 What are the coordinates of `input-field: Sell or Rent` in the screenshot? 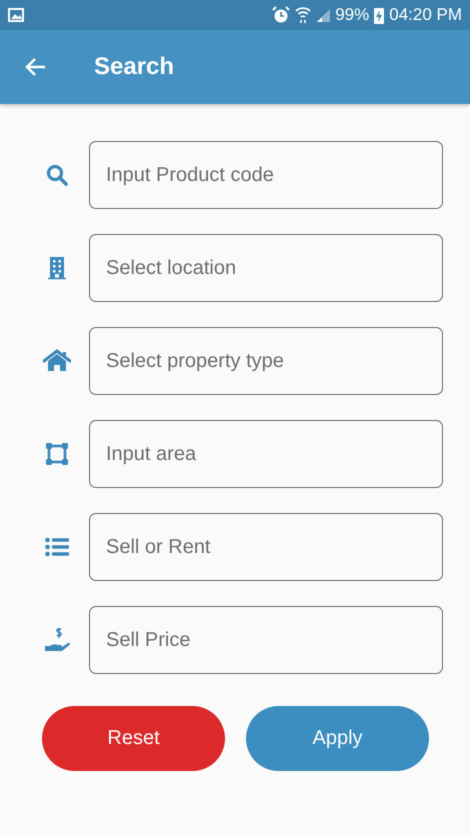 It's located at (266, 547).